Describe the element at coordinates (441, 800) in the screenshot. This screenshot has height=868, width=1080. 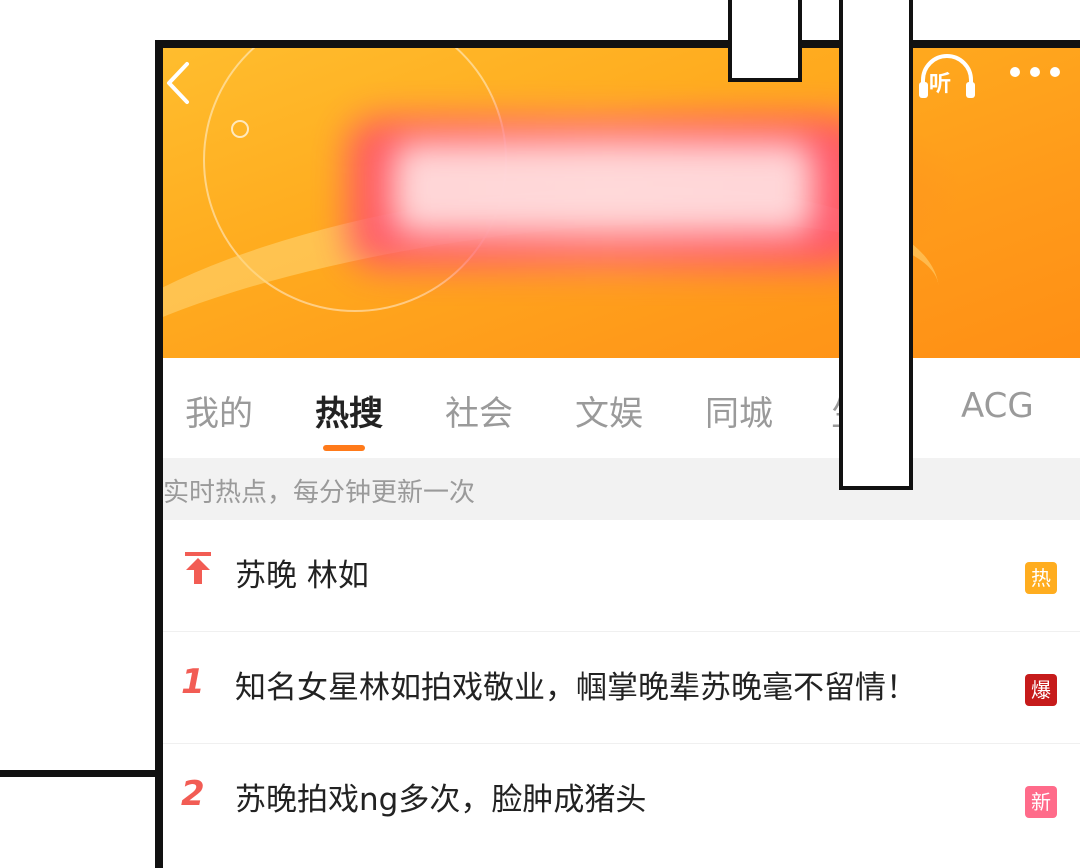
I see `list-item-text: 苏晚拍戏ng多次，脸肿成猪头` at that location.